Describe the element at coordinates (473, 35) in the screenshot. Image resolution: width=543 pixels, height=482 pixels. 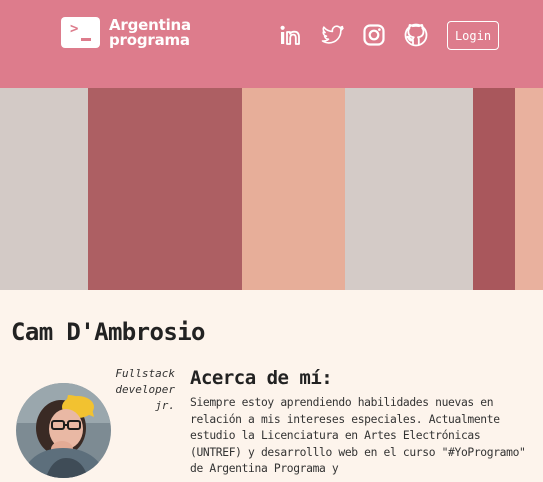
I see `login-button: Login` at that location.